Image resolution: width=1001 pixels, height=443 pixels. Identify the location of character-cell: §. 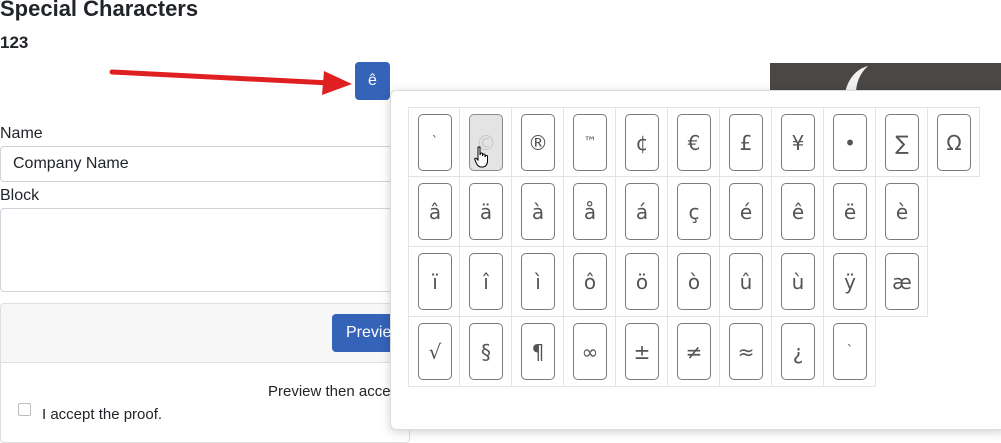
(486, 352).